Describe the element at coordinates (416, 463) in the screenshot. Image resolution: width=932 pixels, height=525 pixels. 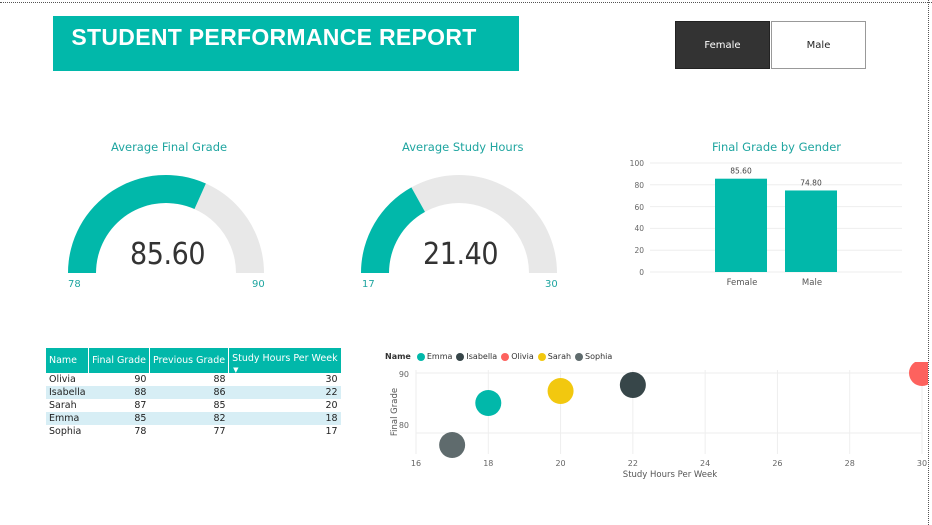
I see `scatter-x-tick: 16` at that location.